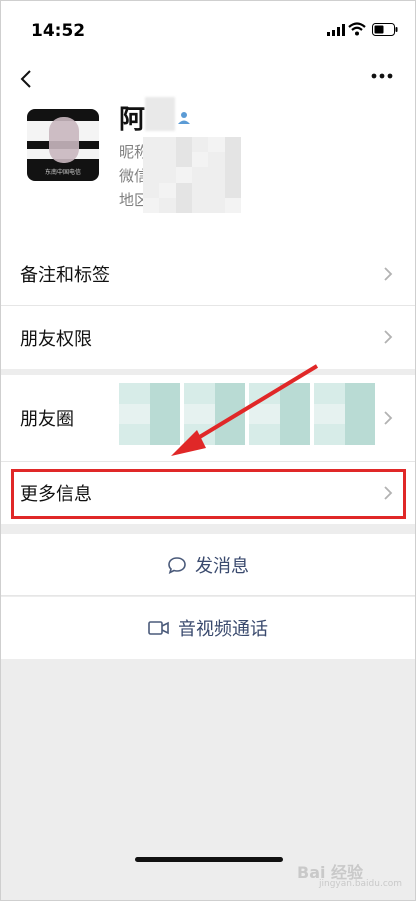 The image size is (416, 901). What do you see at coordinates (184, 118) in the screenshot?
I see `contact-user-icon` at bounding box center [184, 118].